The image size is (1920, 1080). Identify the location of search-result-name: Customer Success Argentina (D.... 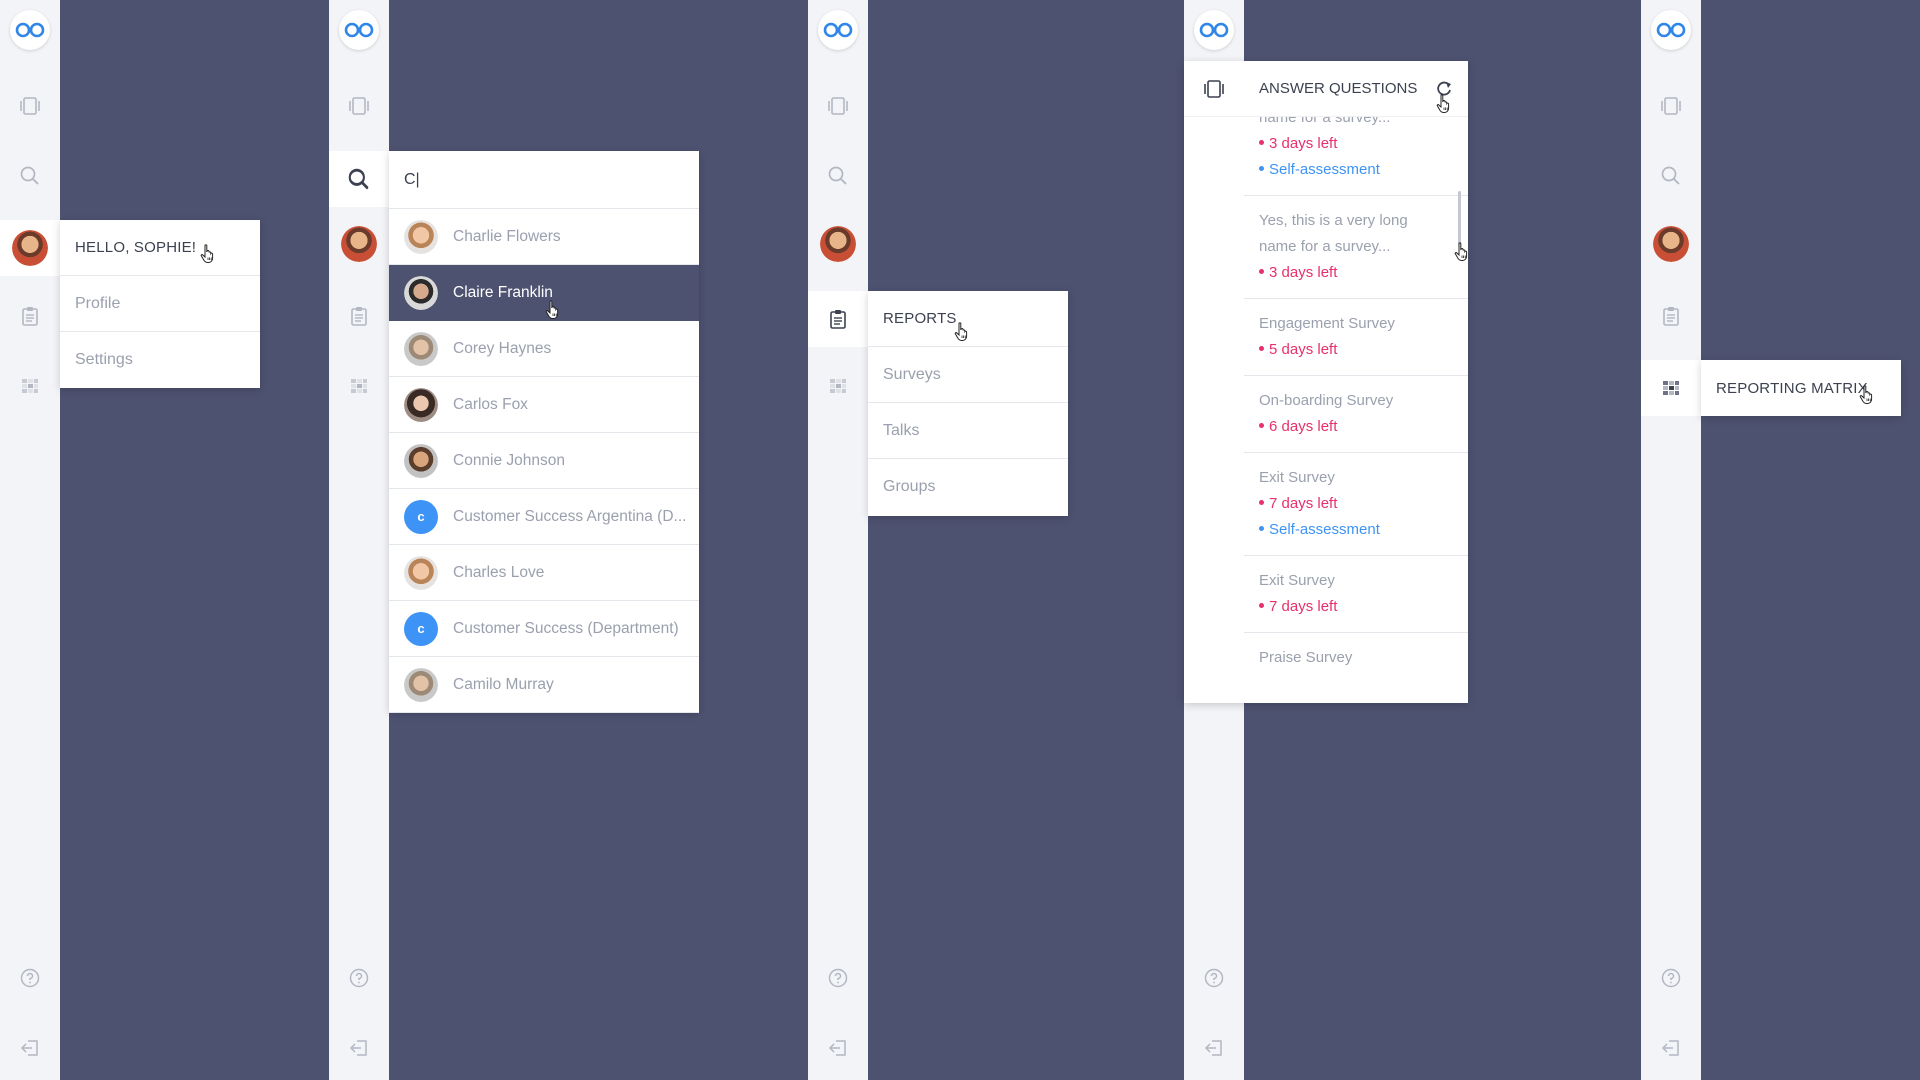
(570, 516).